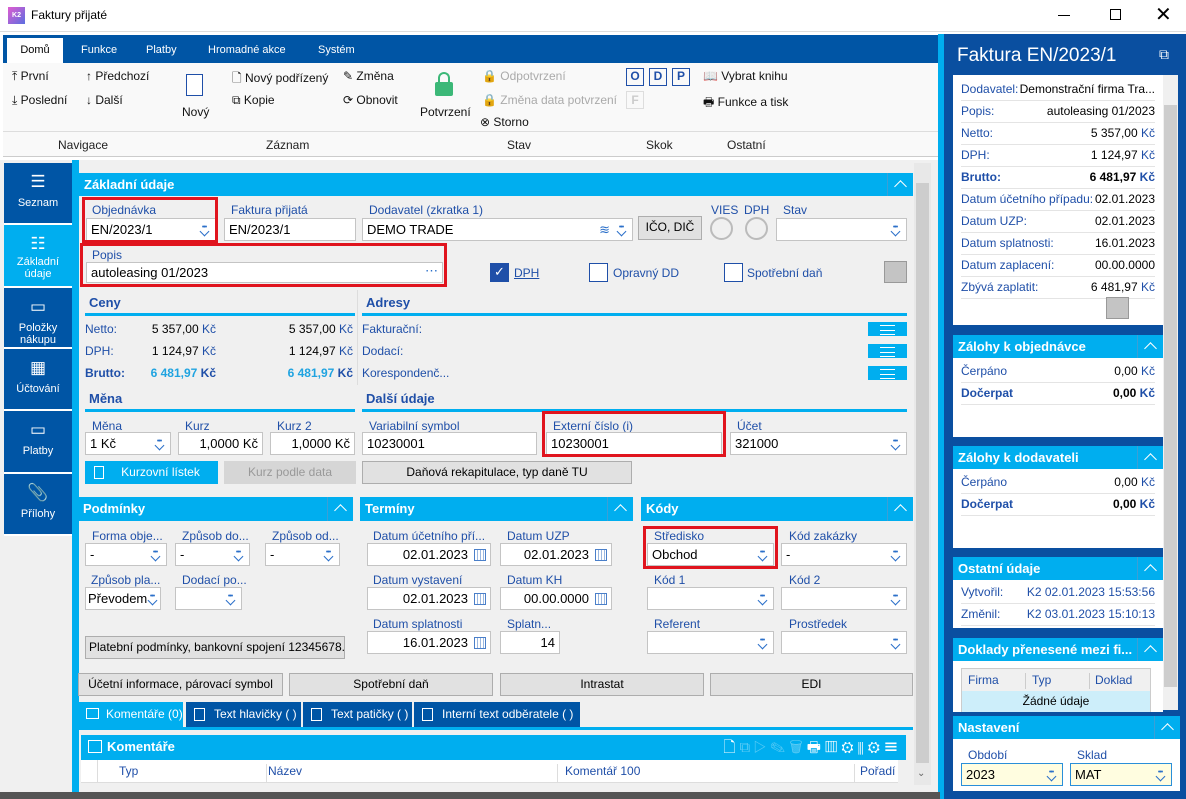  Describe the element at coordinates (499, 272) in the screenshot. I see `dph-checkbox: ✓` at that location.